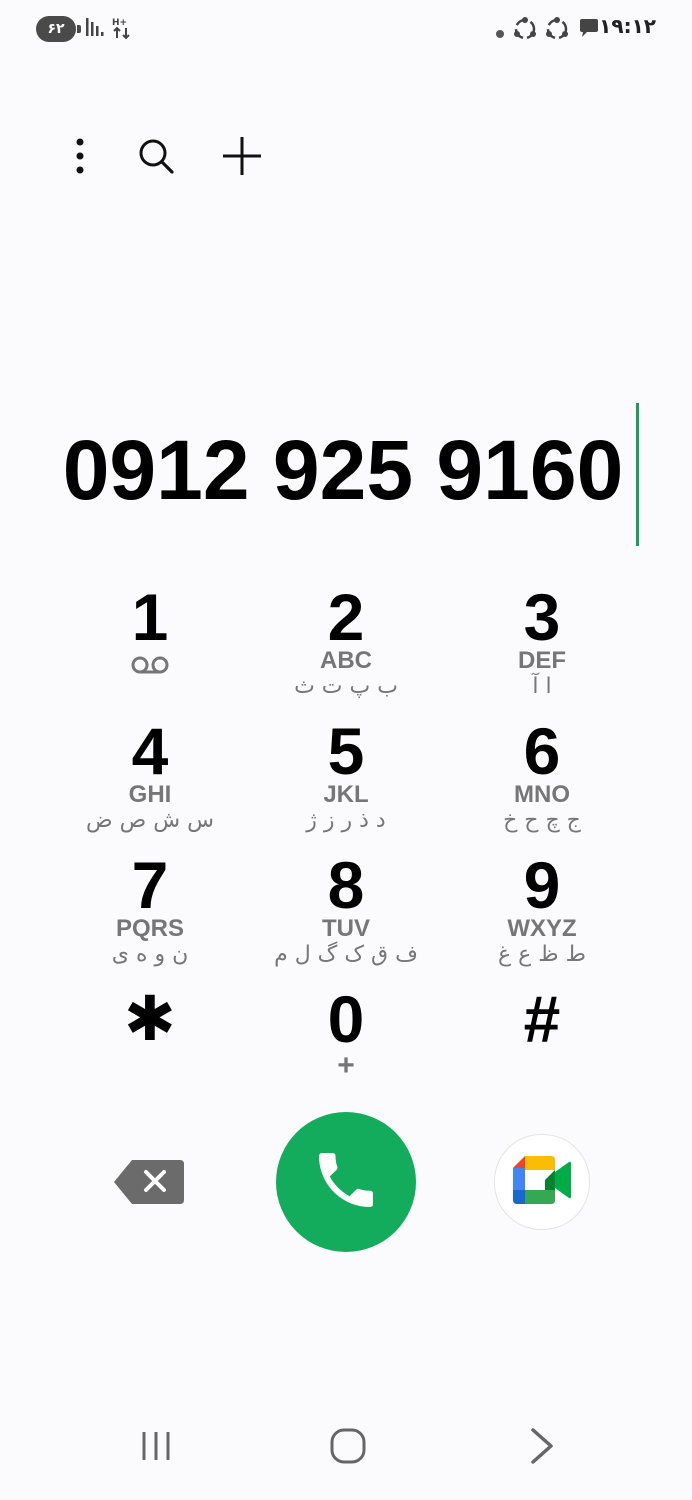  I want to click on key-digit: #, so click(542, 1019).